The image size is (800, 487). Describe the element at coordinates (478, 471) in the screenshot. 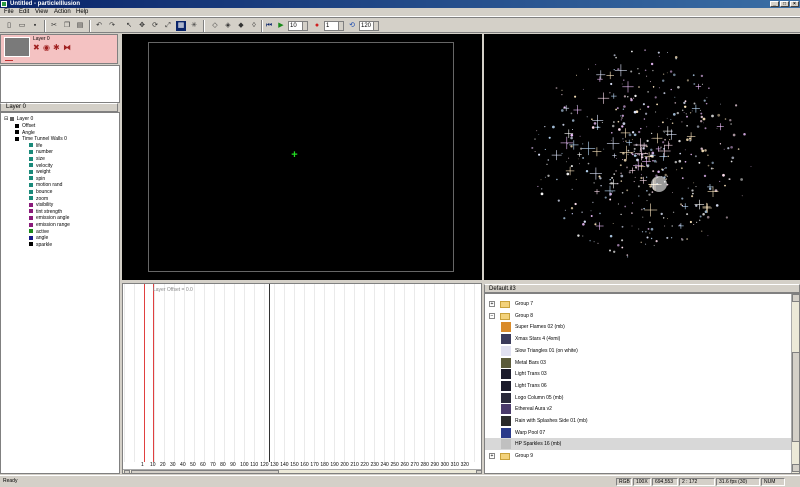

I see `scroll-right-button` at that location.